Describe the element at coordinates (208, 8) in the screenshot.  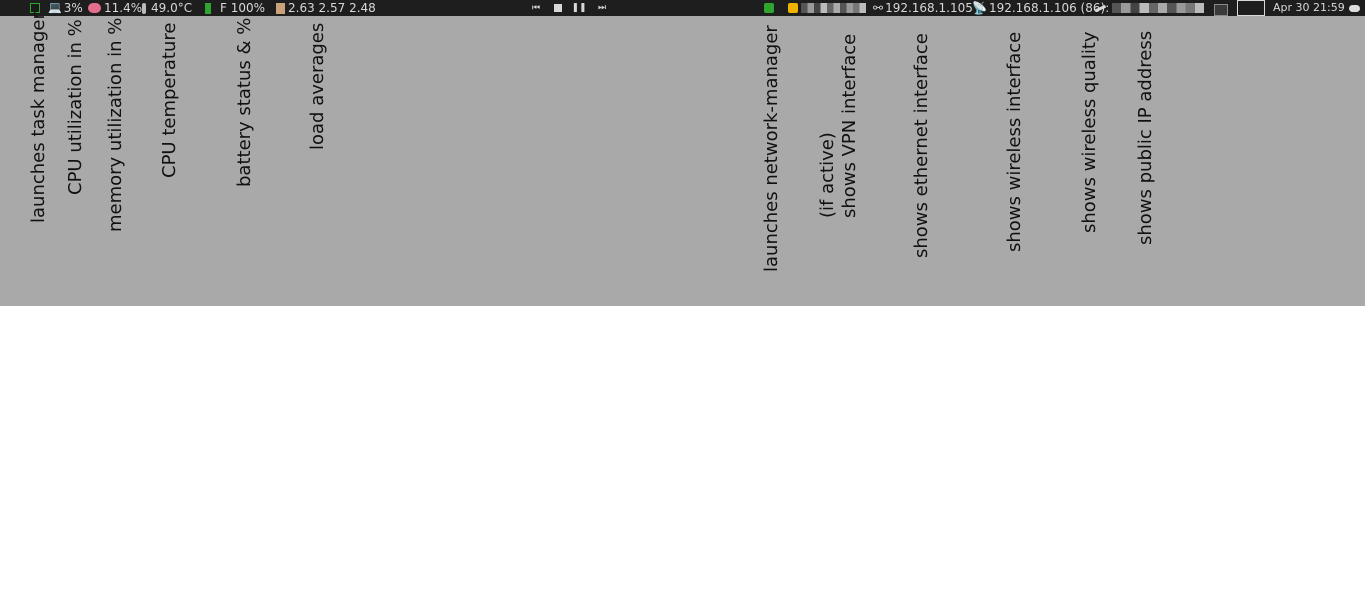
I see `battery-icon` at that location.